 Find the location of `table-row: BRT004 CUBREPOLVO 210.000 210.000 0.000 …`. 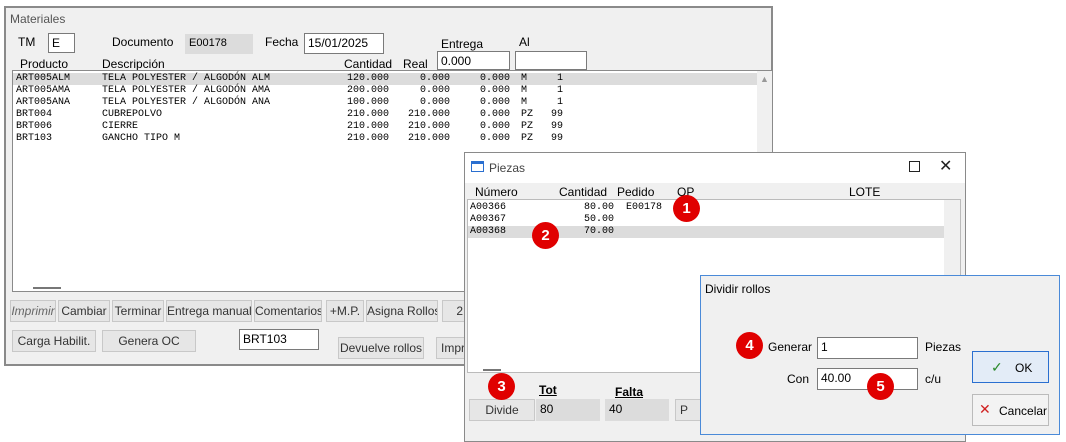

table-row: BRT004 CUBREPOLVO 210.000 210.000 0.000 … is located at coordinates (392, 115).